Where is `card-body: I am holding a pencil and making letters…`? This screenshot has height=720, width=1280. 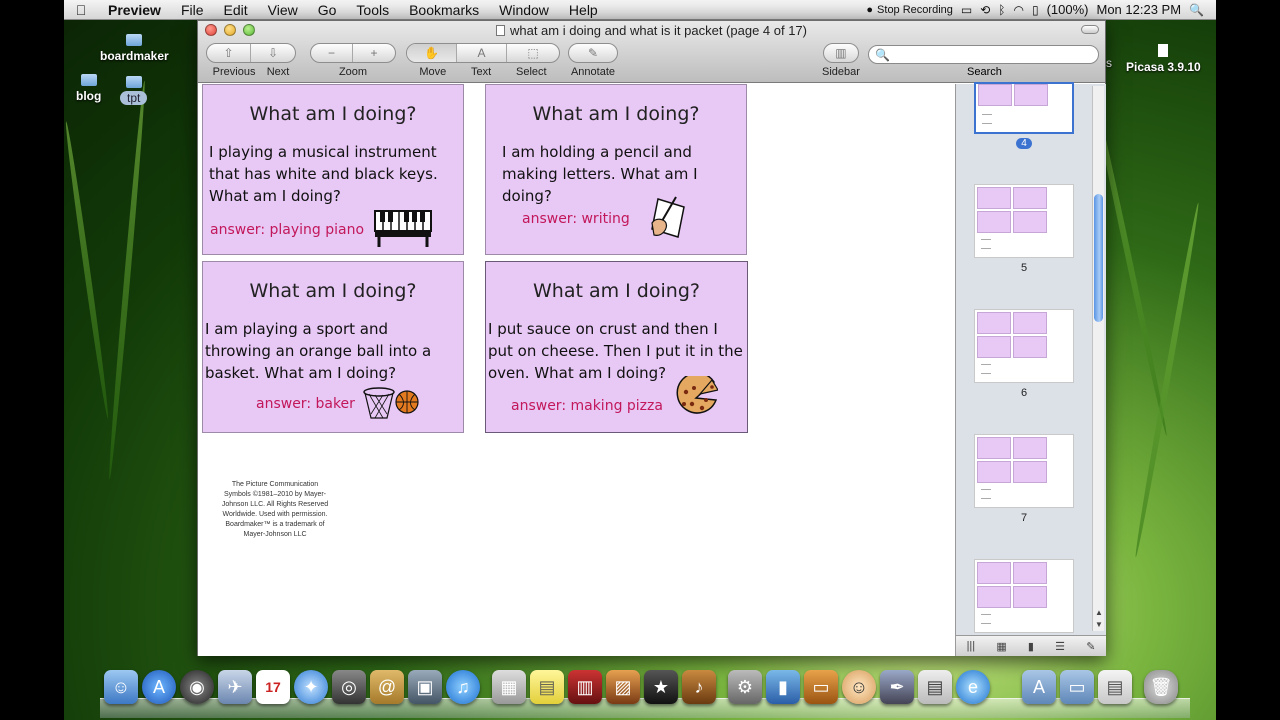
card-body: I am holding a pencil and making letters… is located at coordinates (600, 174).